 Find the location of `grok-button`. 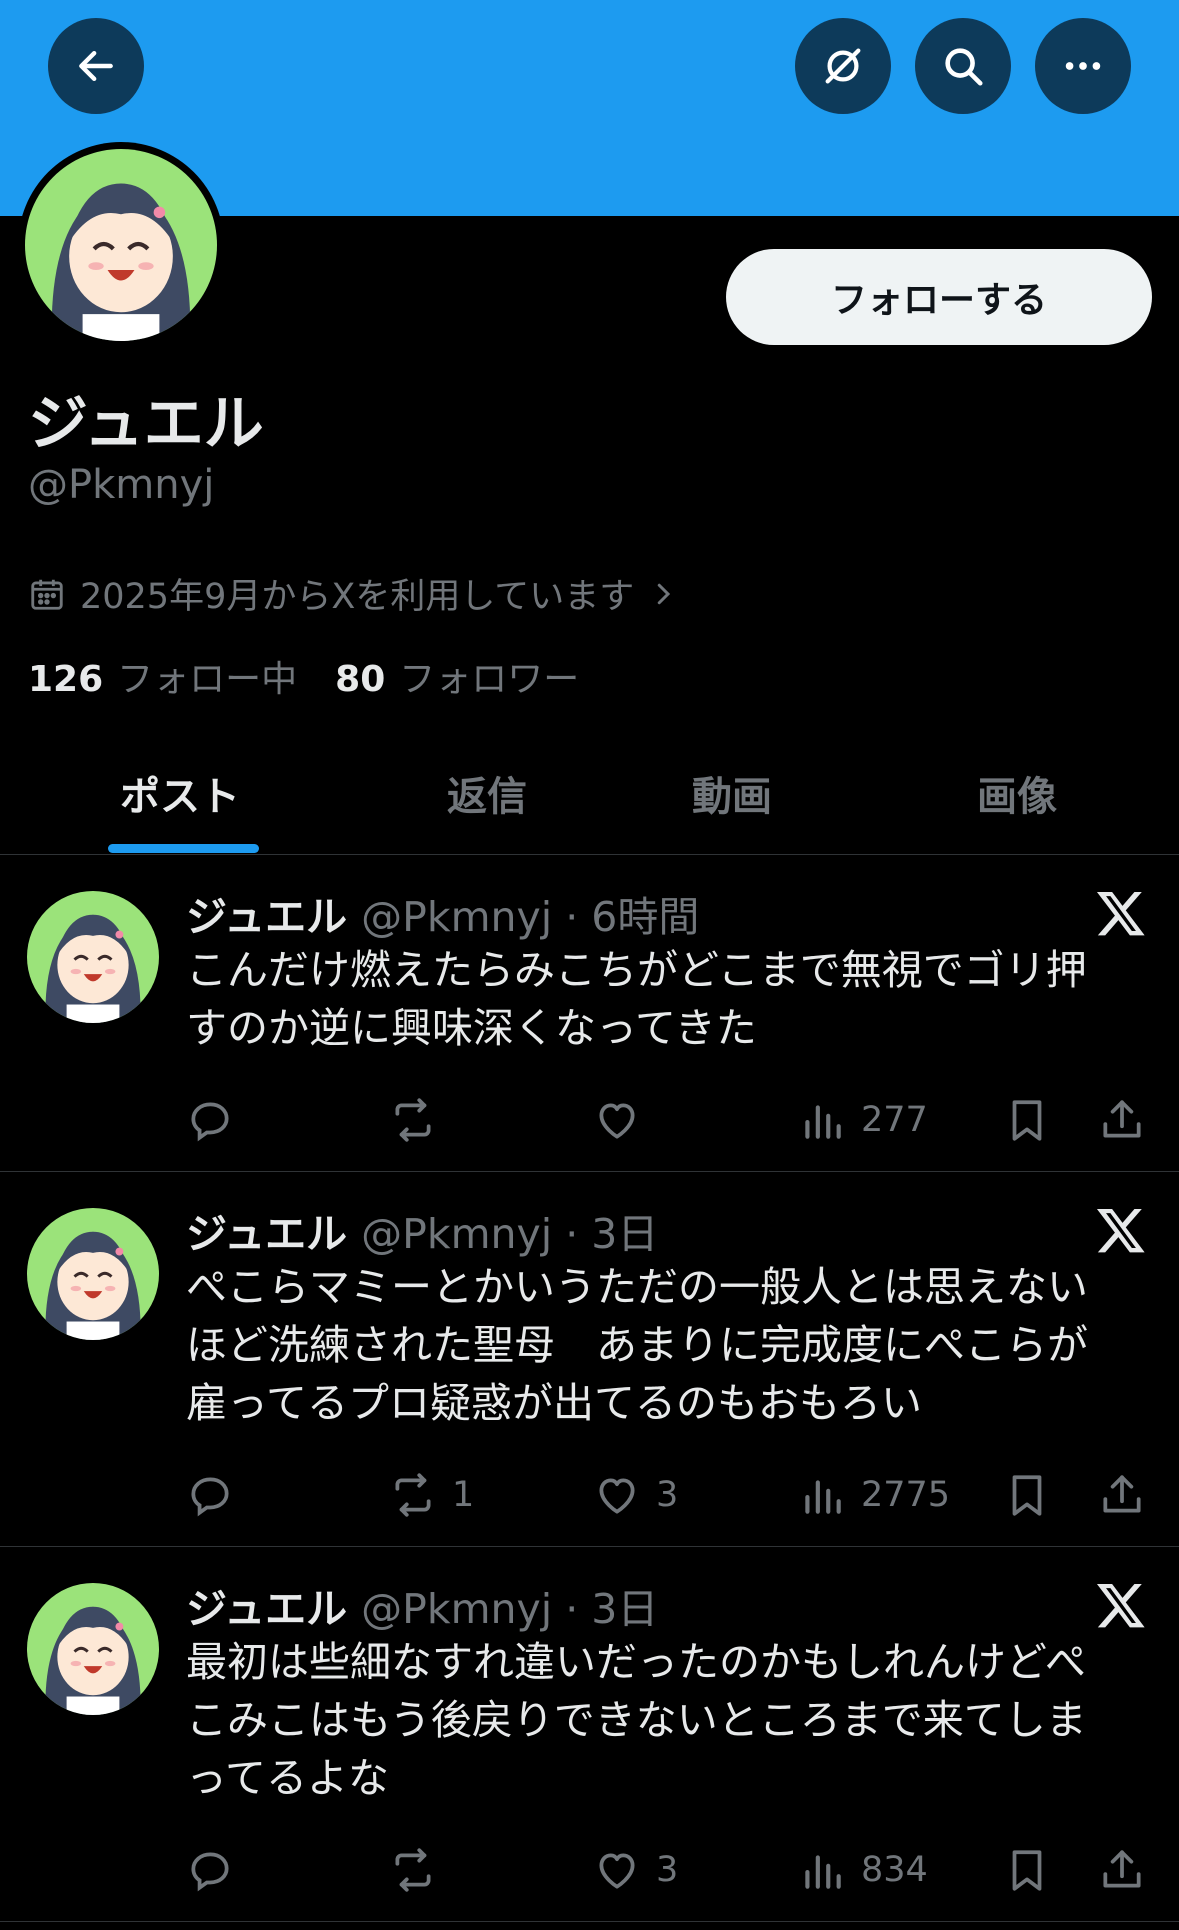

grok-button is located at coordinates (843, 66).